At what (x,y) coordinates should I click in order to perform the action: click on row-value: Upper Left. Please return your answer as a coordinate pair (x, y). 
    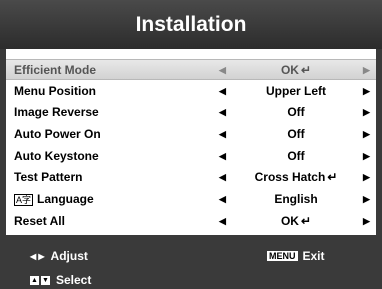
    Looking at the image, I should click on (296, 90).